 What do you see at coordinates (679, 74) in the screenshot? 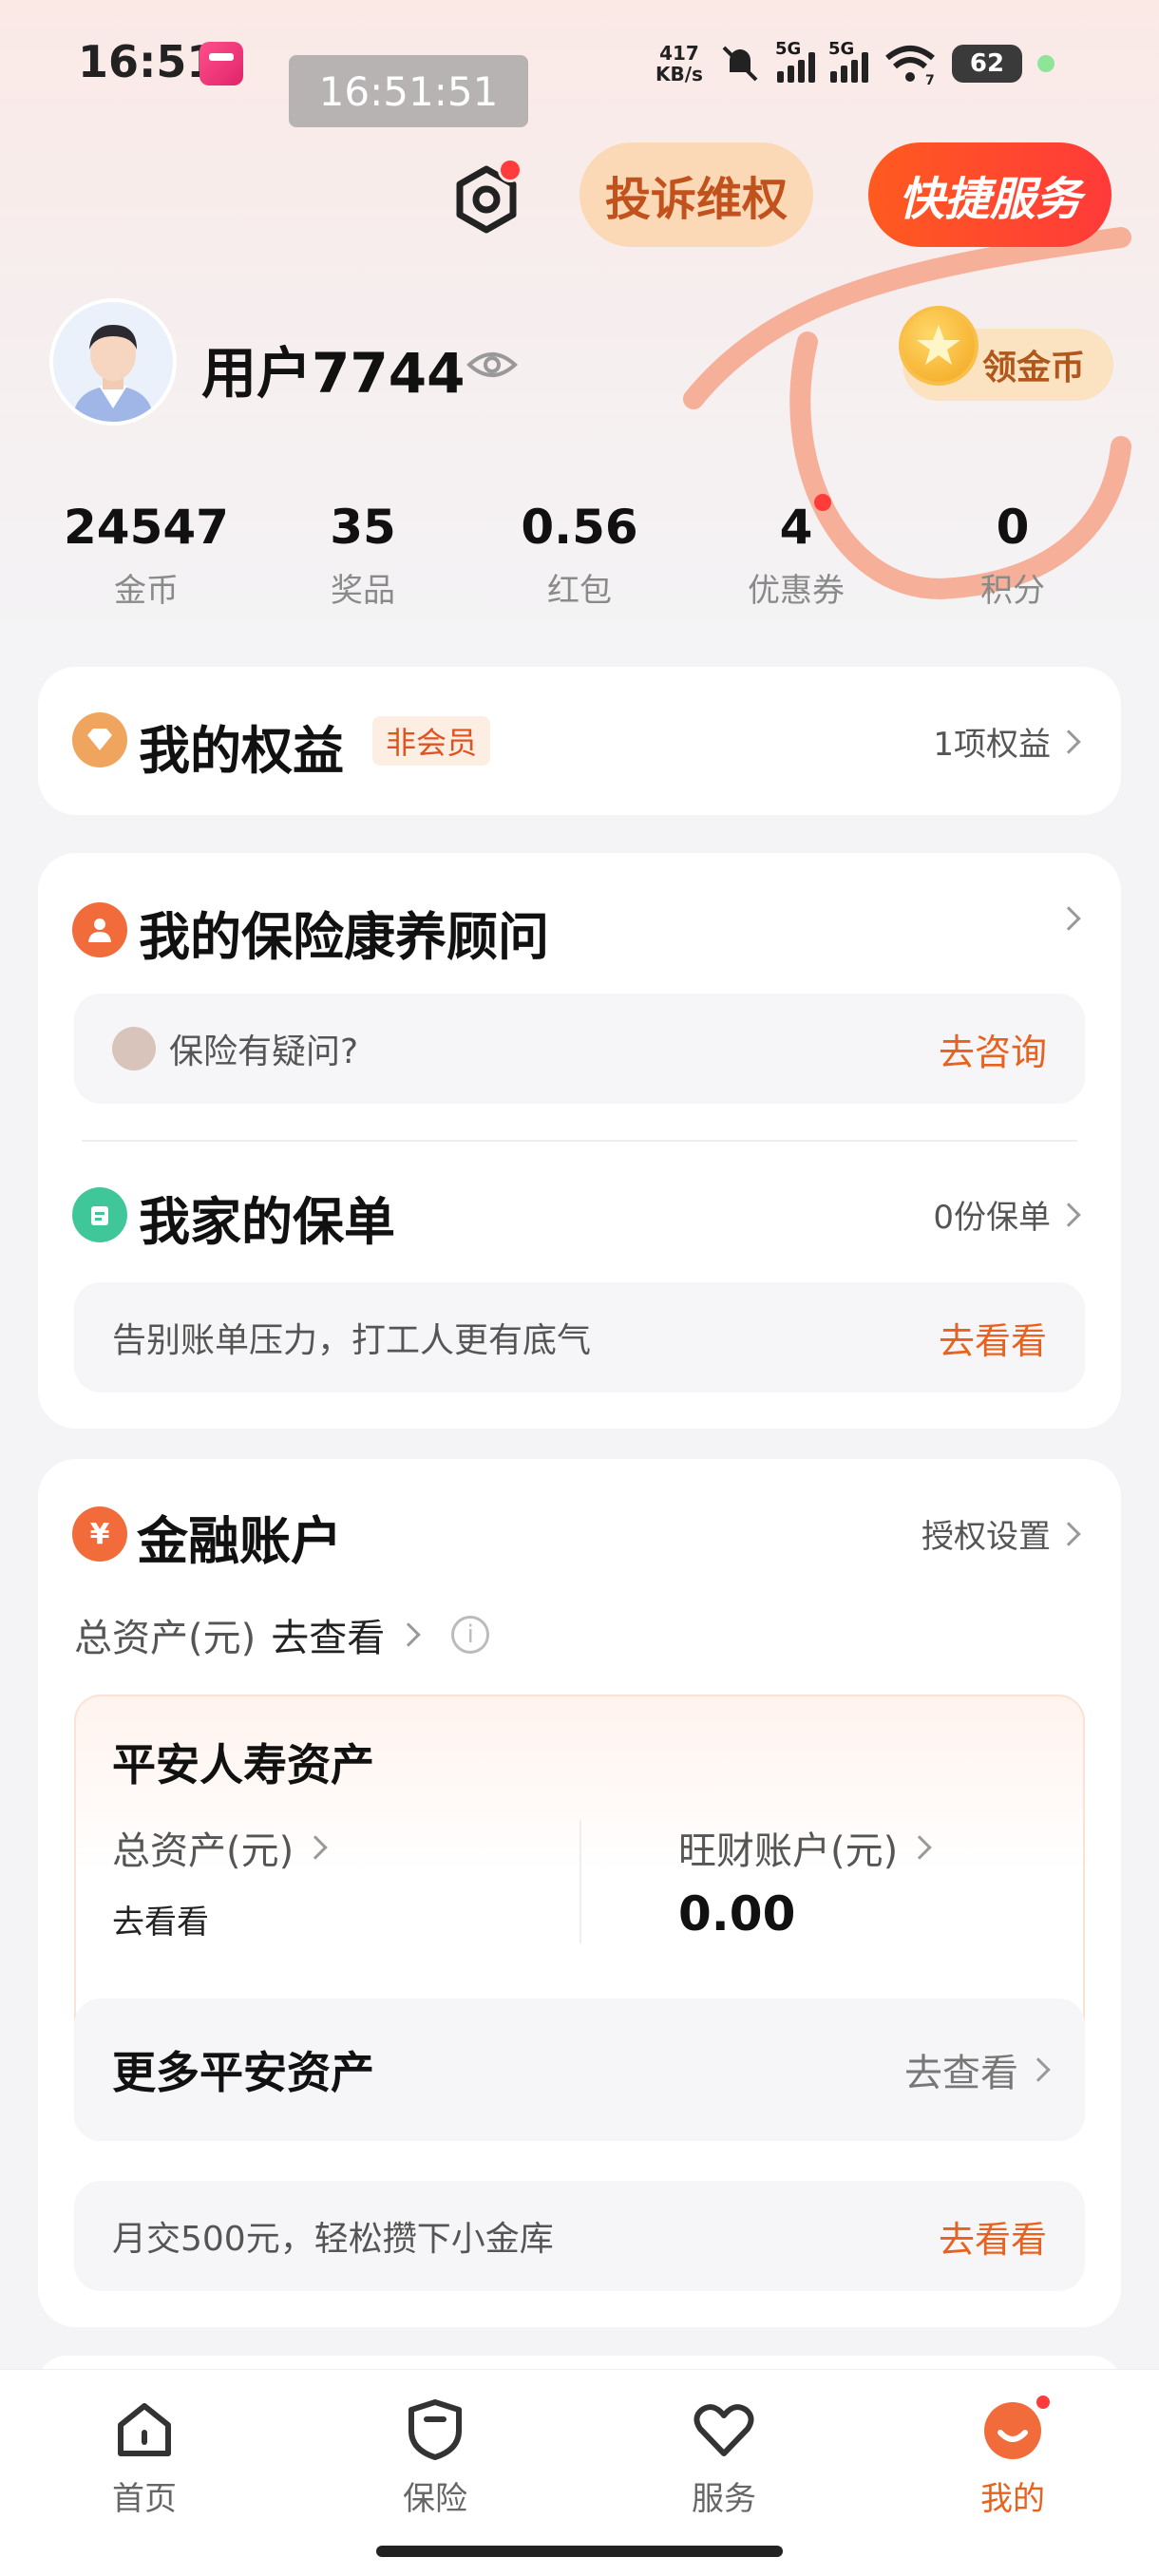
I see `network-speed-unit: KB/s` at bounding box center [679, 74].